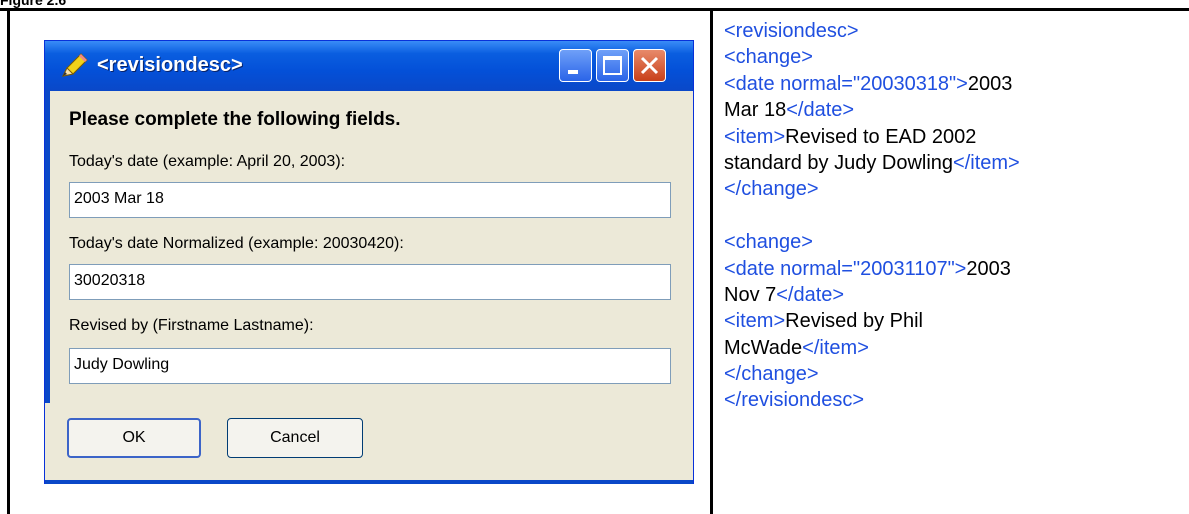 Image resolution: width=1189 pixels, height=514 pixels. Describe the element at coordinates (191, 325) in the screenshot. I see `revised-by-label: Revised by (Firstname Lastname):` at that location.